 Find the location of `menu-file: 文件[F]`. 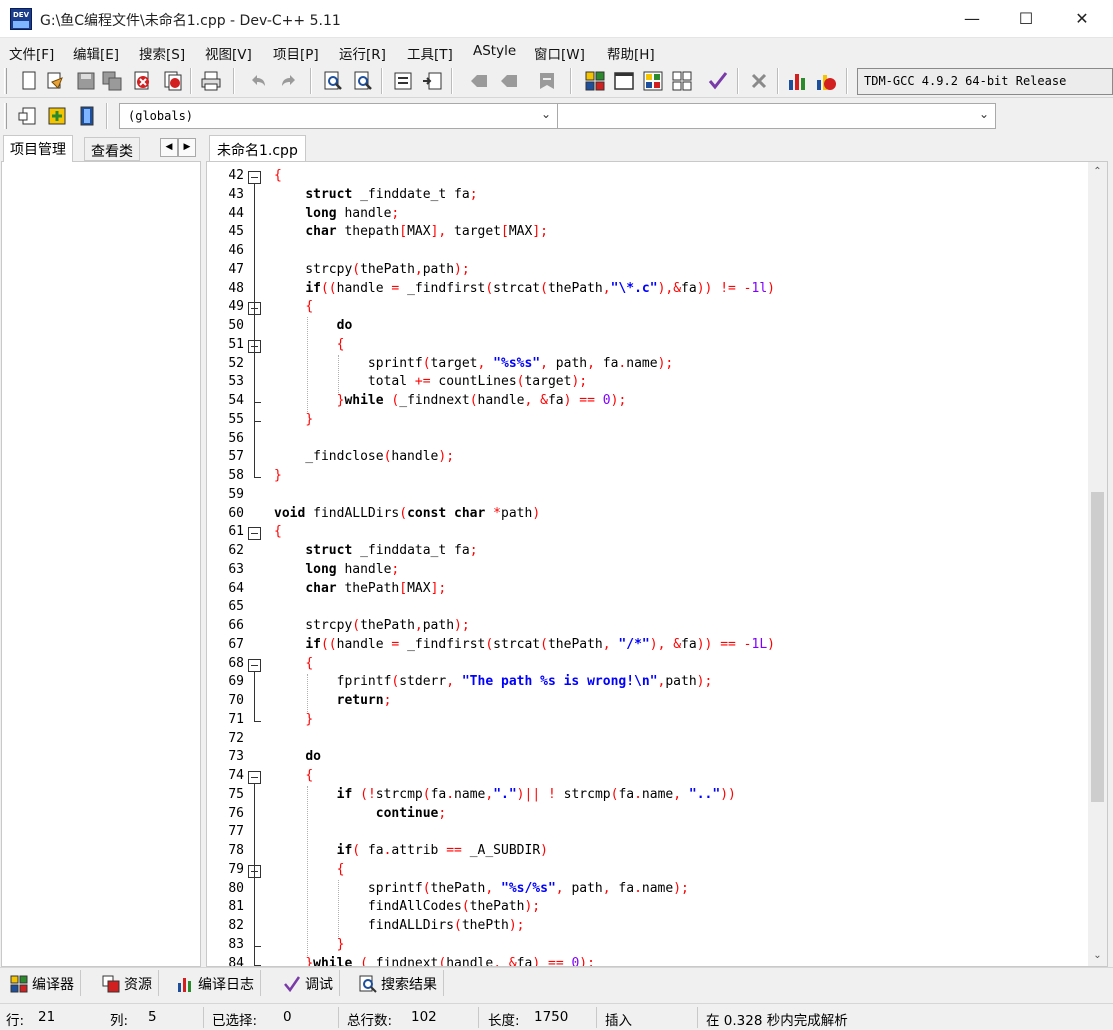

menu-file: 文件[F] is located at coordinates (31, 53).